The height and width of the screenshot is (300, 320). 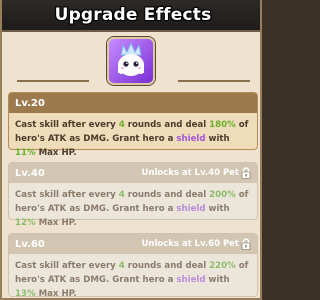 I want to click on level-header: Lv.40 Unlocks at Lv.40 Pet, so click(x=133, y=173).